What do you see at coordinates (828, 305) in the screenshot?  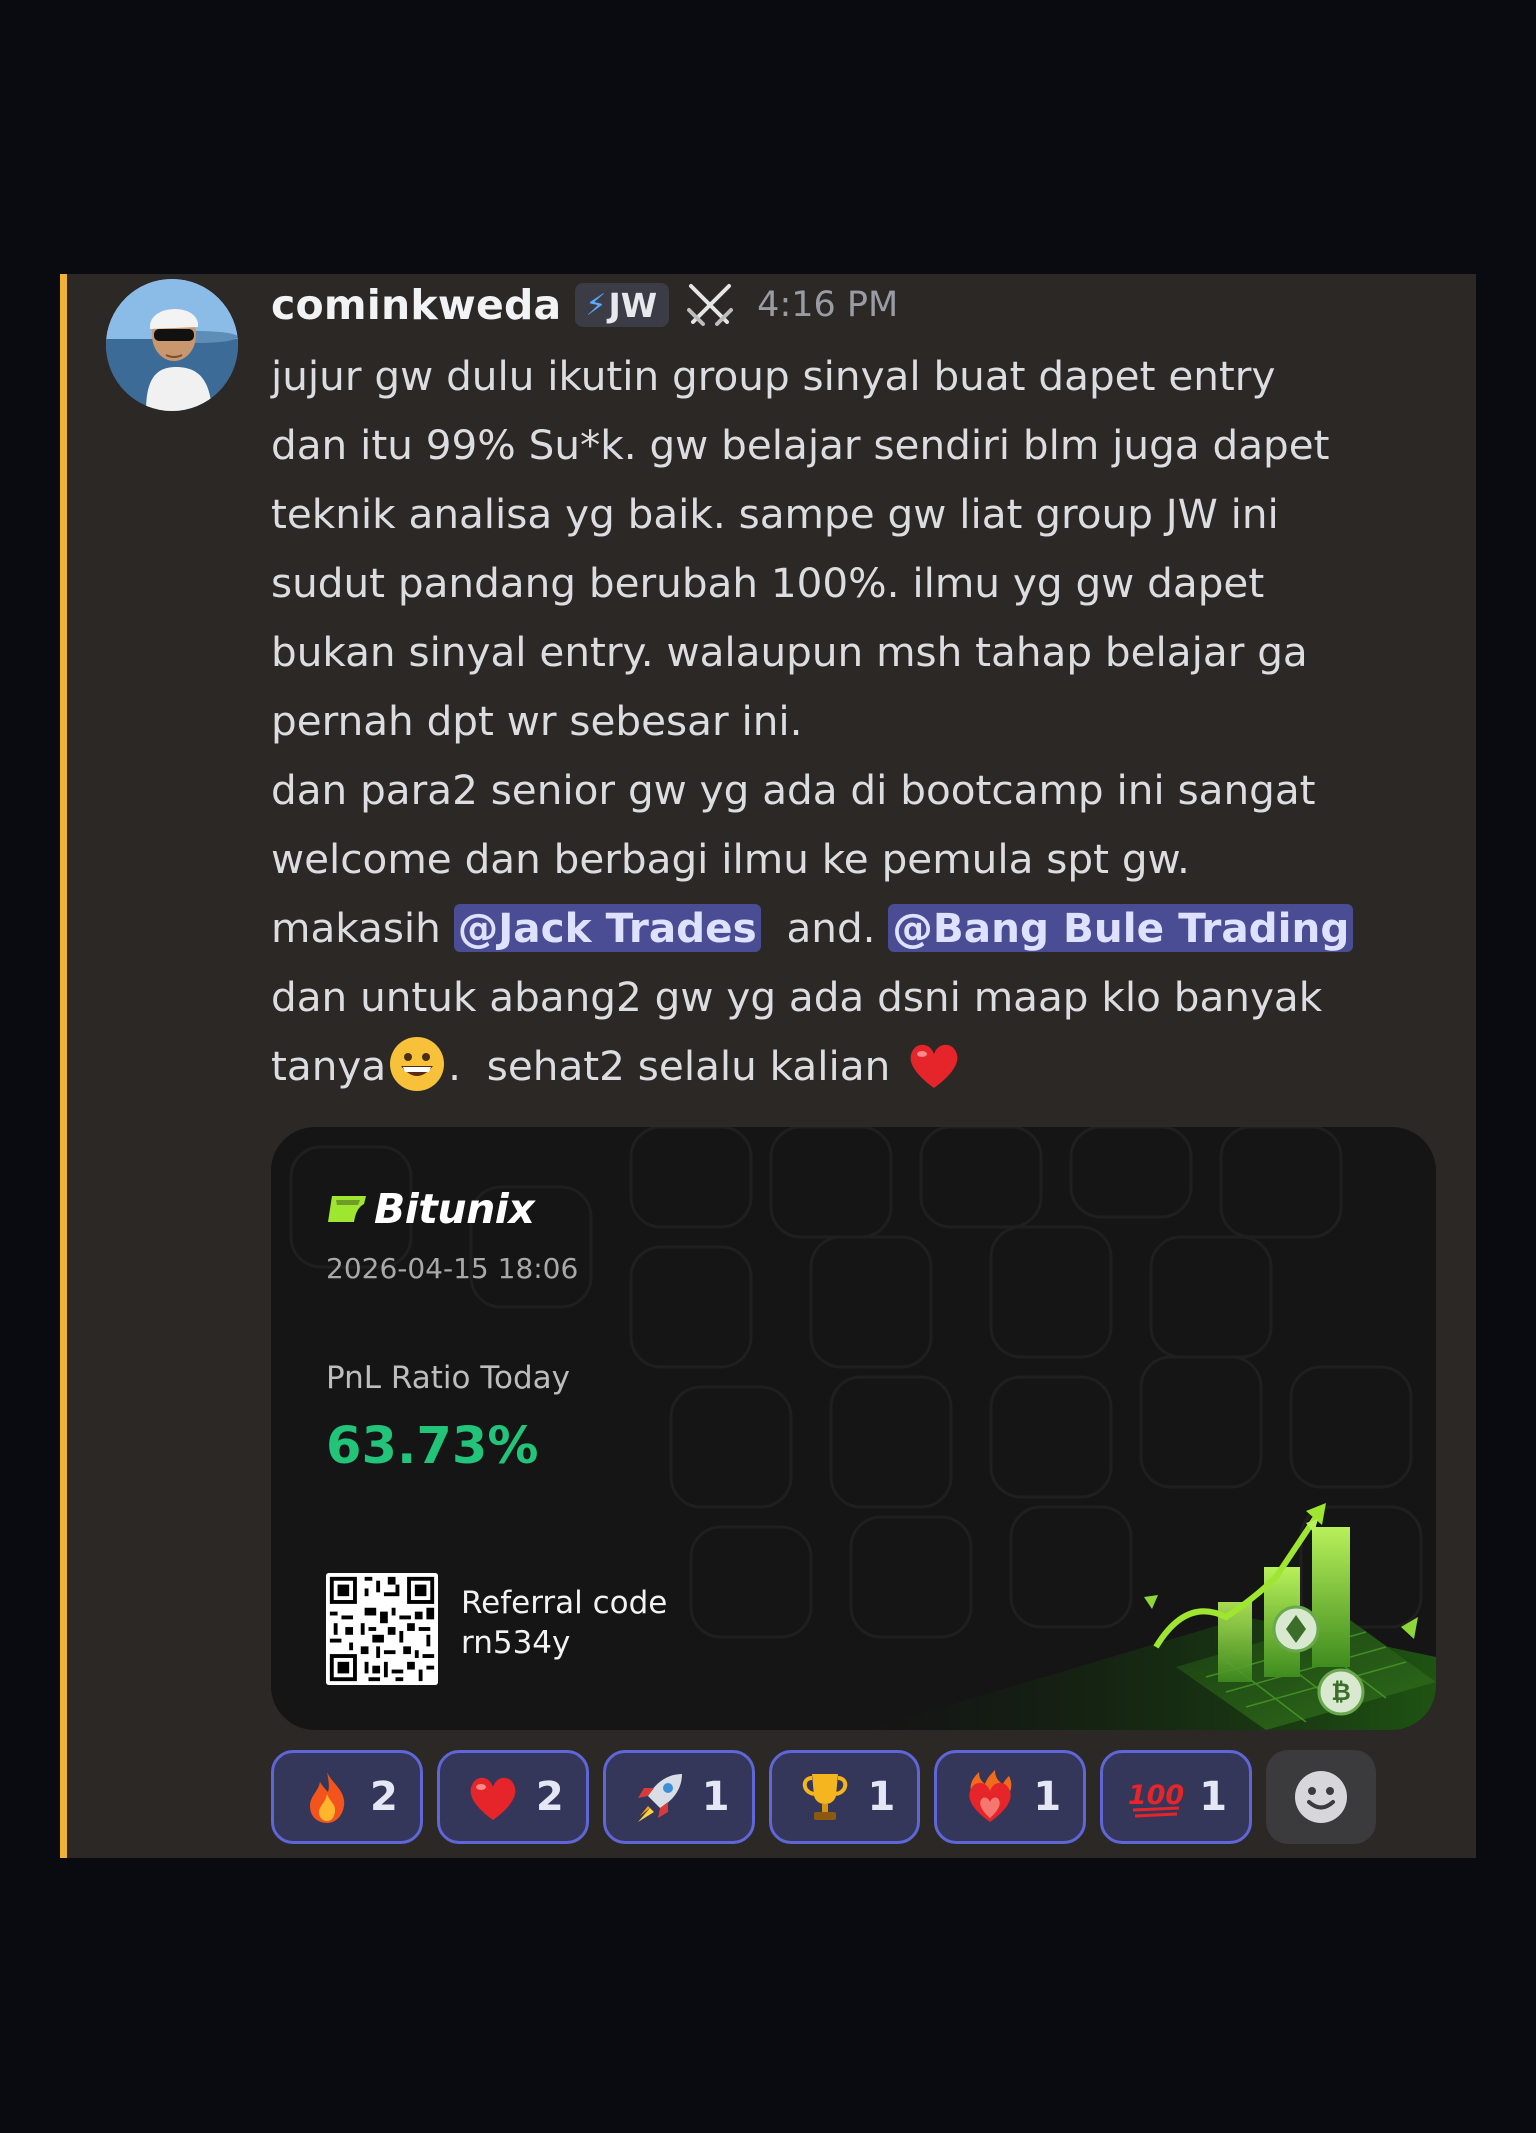 I see `timestamp: 4:16 PM` at bounding box center [828, 305].